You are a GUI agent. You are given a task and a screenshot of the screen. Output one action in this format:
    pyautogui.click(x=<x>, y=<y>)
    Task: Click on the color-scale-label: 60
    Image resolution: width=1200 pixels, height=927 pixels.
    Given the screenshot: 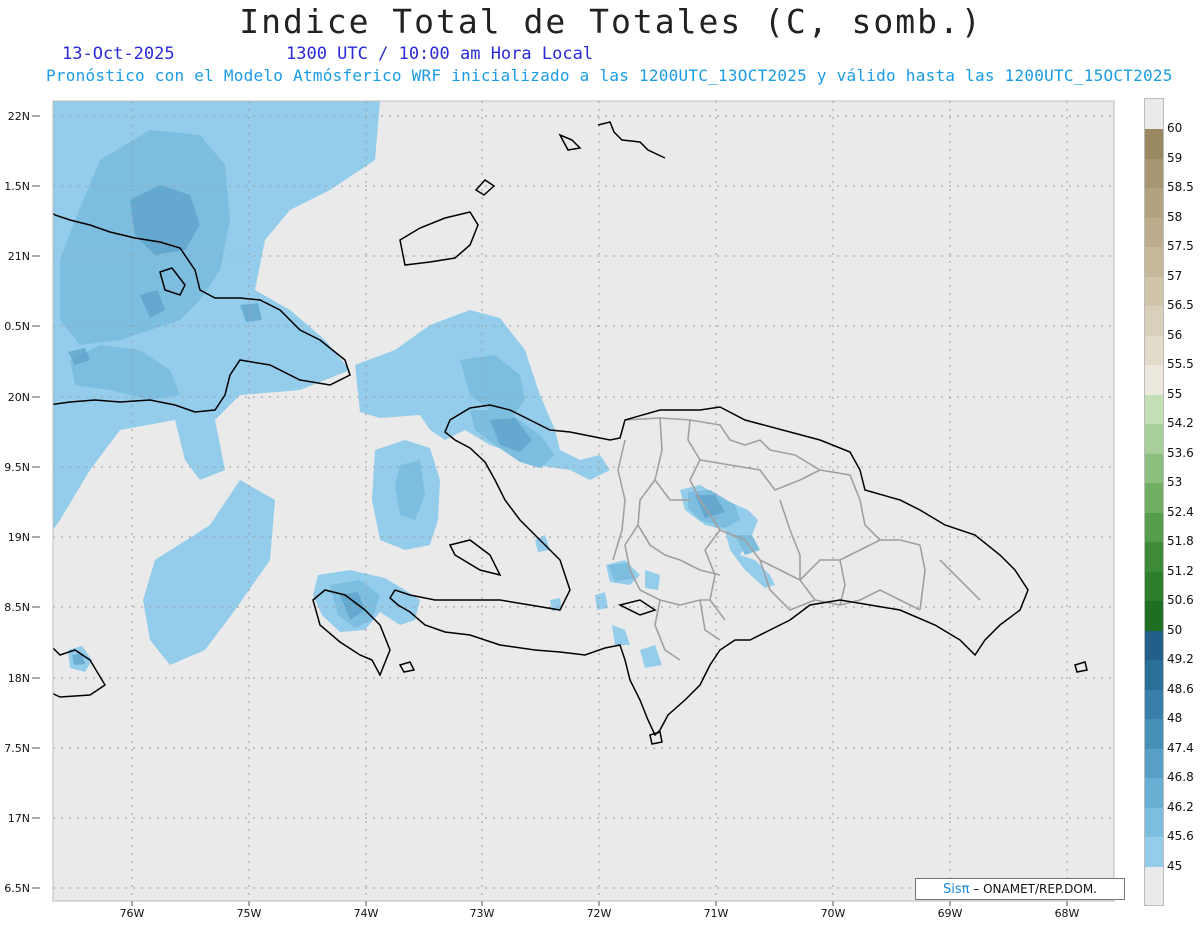 What is the action you would take?
    pyautogui.click(x=1175, y=128)
    